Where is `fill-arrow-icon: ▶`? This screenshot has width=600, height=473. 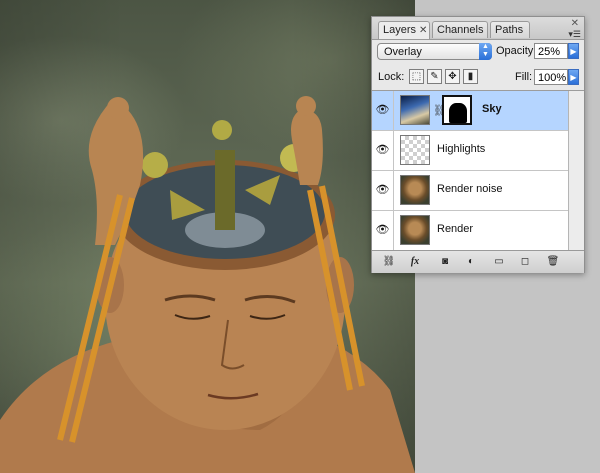
fill-arrow-icon: ▶ is located at coordinates (573, 77).